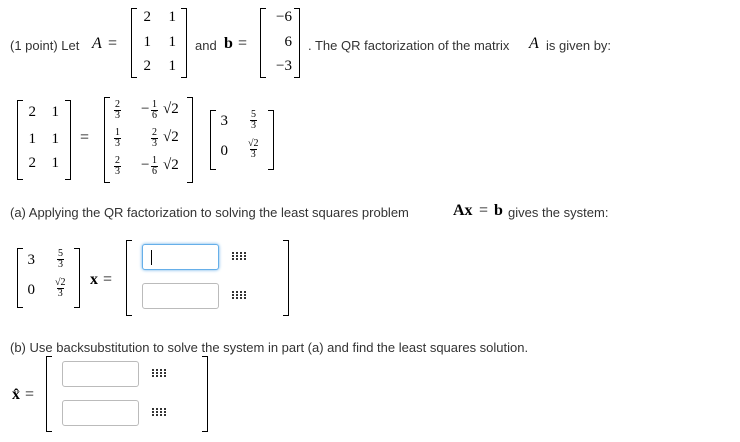 This screenshot has width=740, height=442. Describe the element at coordinates (288, 42) in the screenshot. I see `vector-cell: 6` at that location.